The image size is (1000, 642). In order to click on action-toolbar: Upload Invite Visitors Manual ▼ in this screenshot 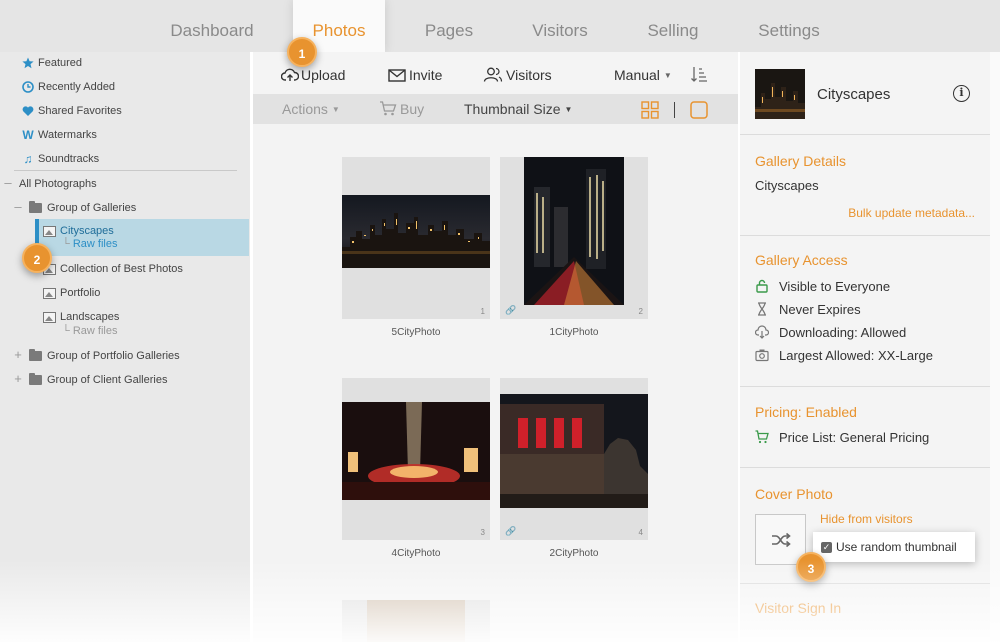, I will do `click(495, 73)`.